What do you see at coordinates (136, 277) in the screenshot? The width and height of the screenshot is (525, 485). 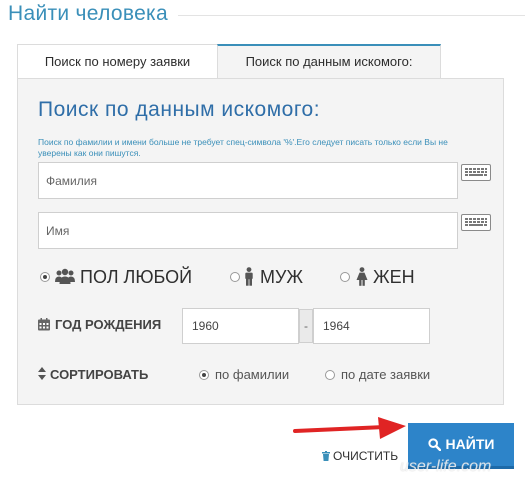 I see `gender-any-label: ПОЛ ЛЮБОЙ` at bounding box center [136, 277].